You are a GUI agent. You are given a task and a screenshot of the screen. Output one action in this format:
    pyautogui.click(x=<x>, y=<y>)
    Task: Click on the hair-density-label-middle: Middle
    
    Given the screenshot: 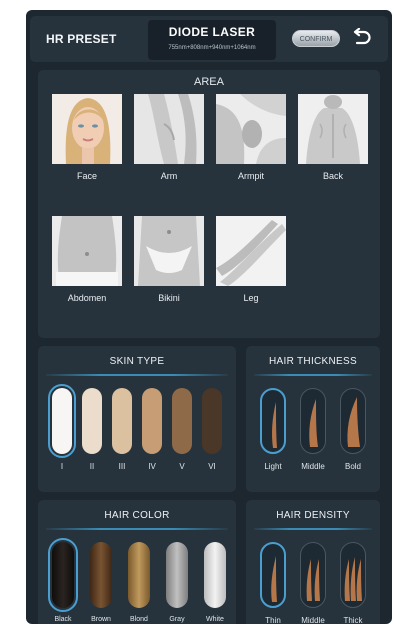 What is the action you would take?
    pyautogui.click(x=313, y=620)
    